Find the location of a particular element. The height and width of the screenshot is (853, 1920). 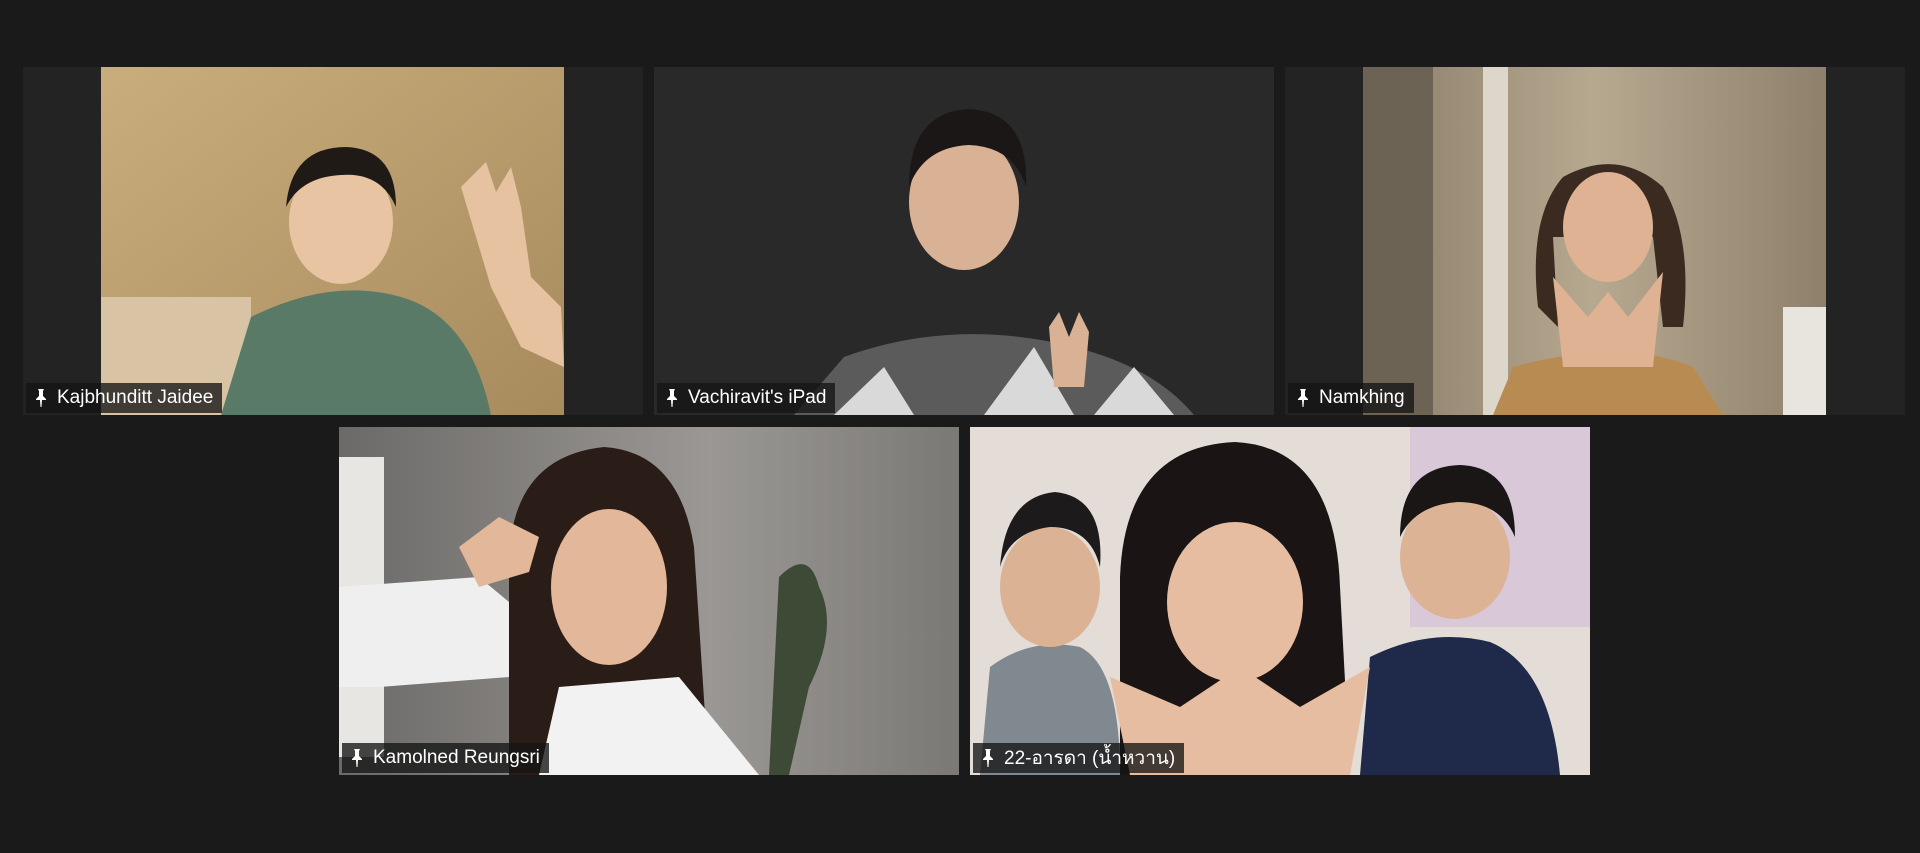

participant-name: Kamolned Reungsri is located at coordinates (456, 757).